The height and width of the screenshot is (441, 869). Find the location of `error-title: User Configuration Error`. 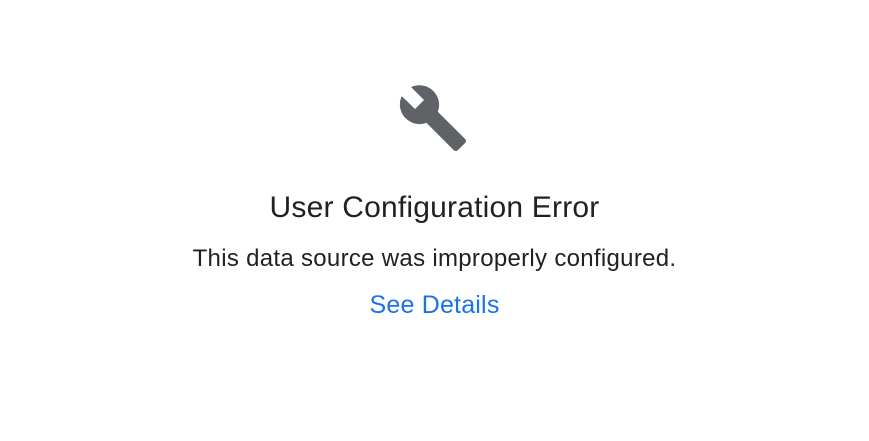

error-title: User Configuration Error is located at coordinates (434, 207).